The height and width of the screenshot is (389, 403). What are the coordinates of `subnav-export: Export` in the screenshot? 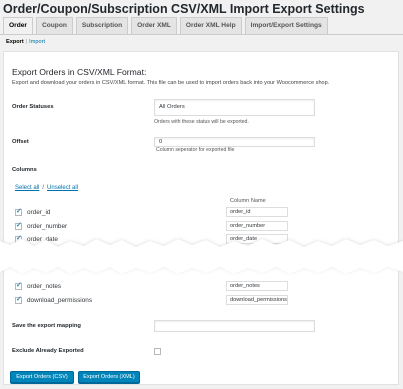 It's located at (15, 42).